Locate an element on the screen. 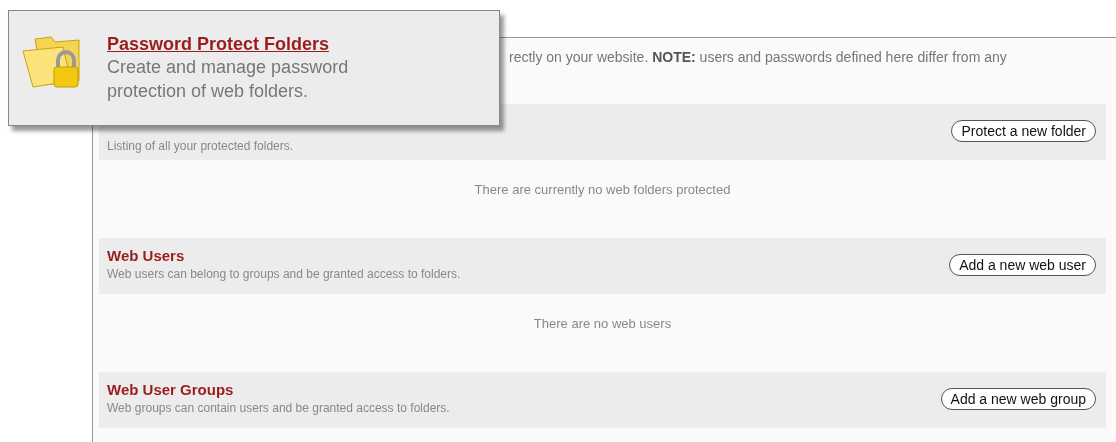 This screenshot has height=442, width=1116. add-button: Add a new web user is located at coordinates (1022, 265).